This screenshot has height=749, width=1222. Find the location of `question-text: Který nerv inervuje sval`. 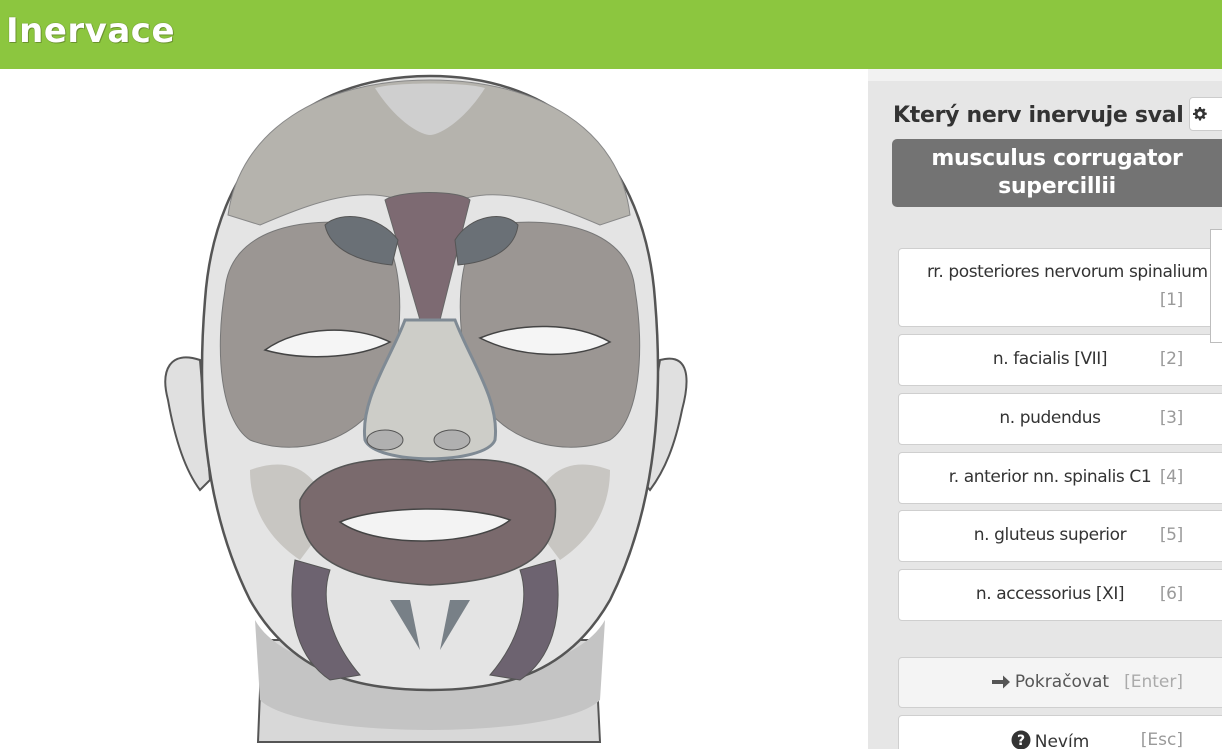

question-text: Který nerv inervuje sval is located at coordinates (1038, 115).